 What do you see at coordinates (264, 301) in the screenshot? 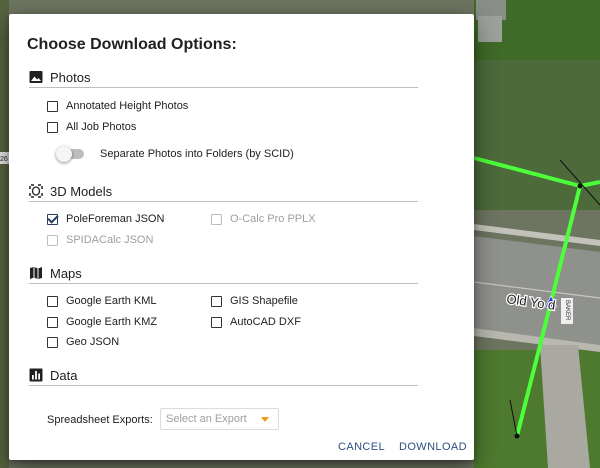
I see `checkbox-label: GIS Shapefile` at bounding box center [264, 301].